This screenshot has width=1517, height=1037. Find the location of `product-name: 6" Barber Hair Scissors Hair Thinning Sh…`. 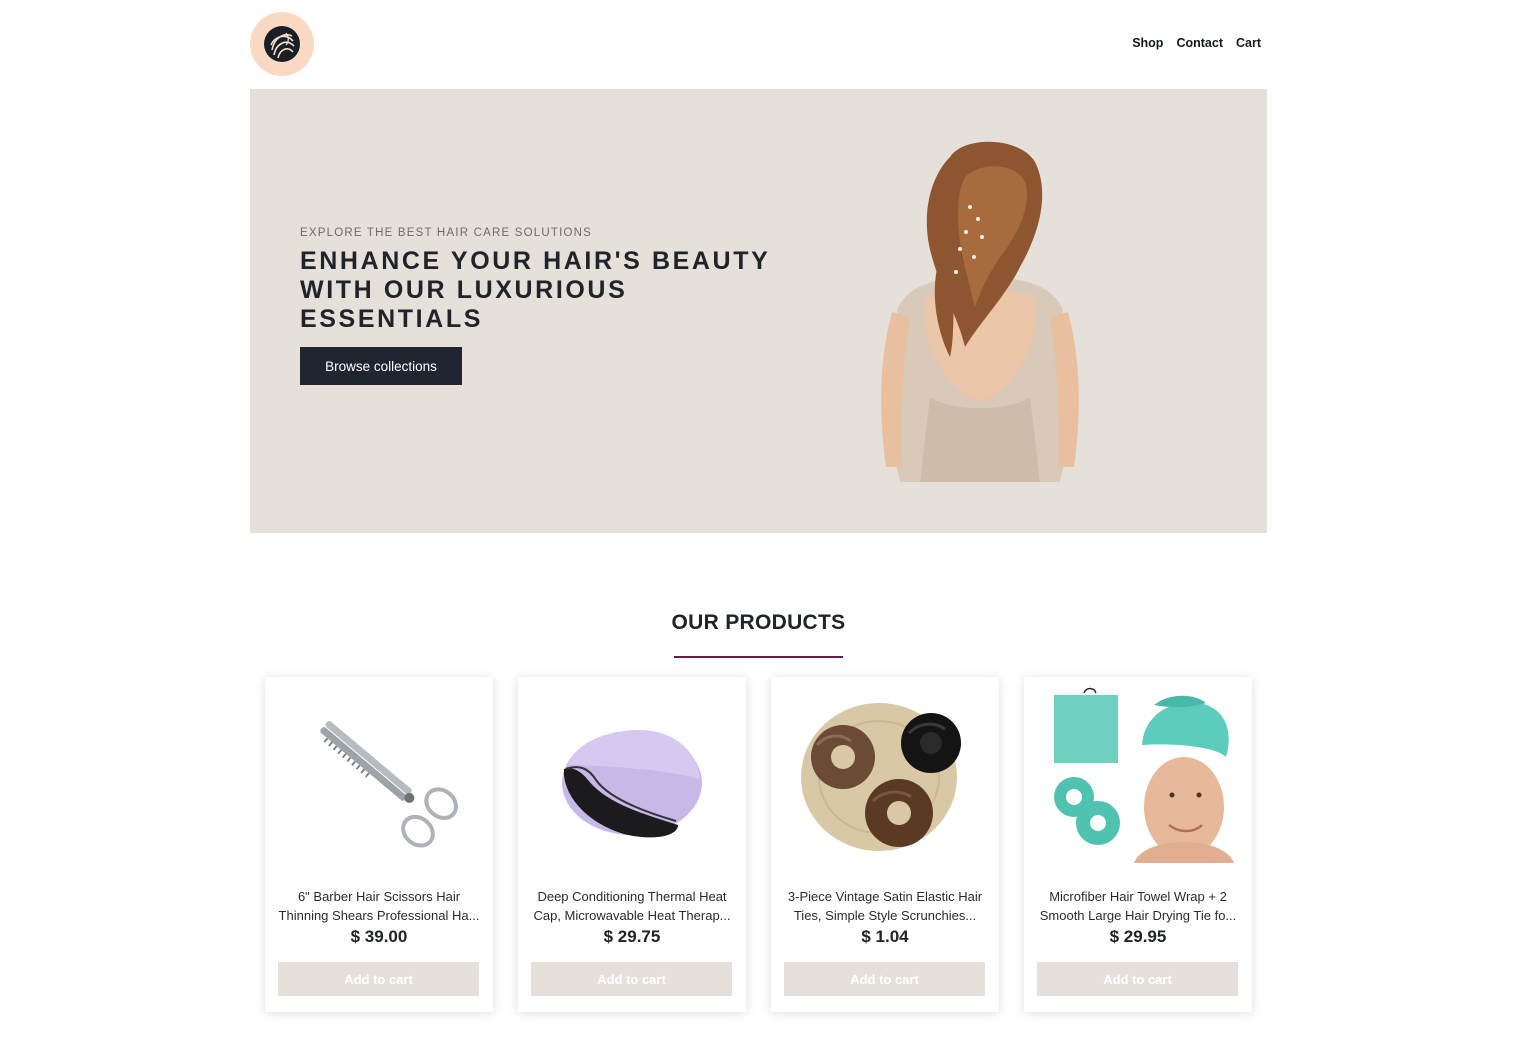

product-name: 6" Barber Hair Scissors Hair Thinning Sh… is located at coordinates (379, 906).